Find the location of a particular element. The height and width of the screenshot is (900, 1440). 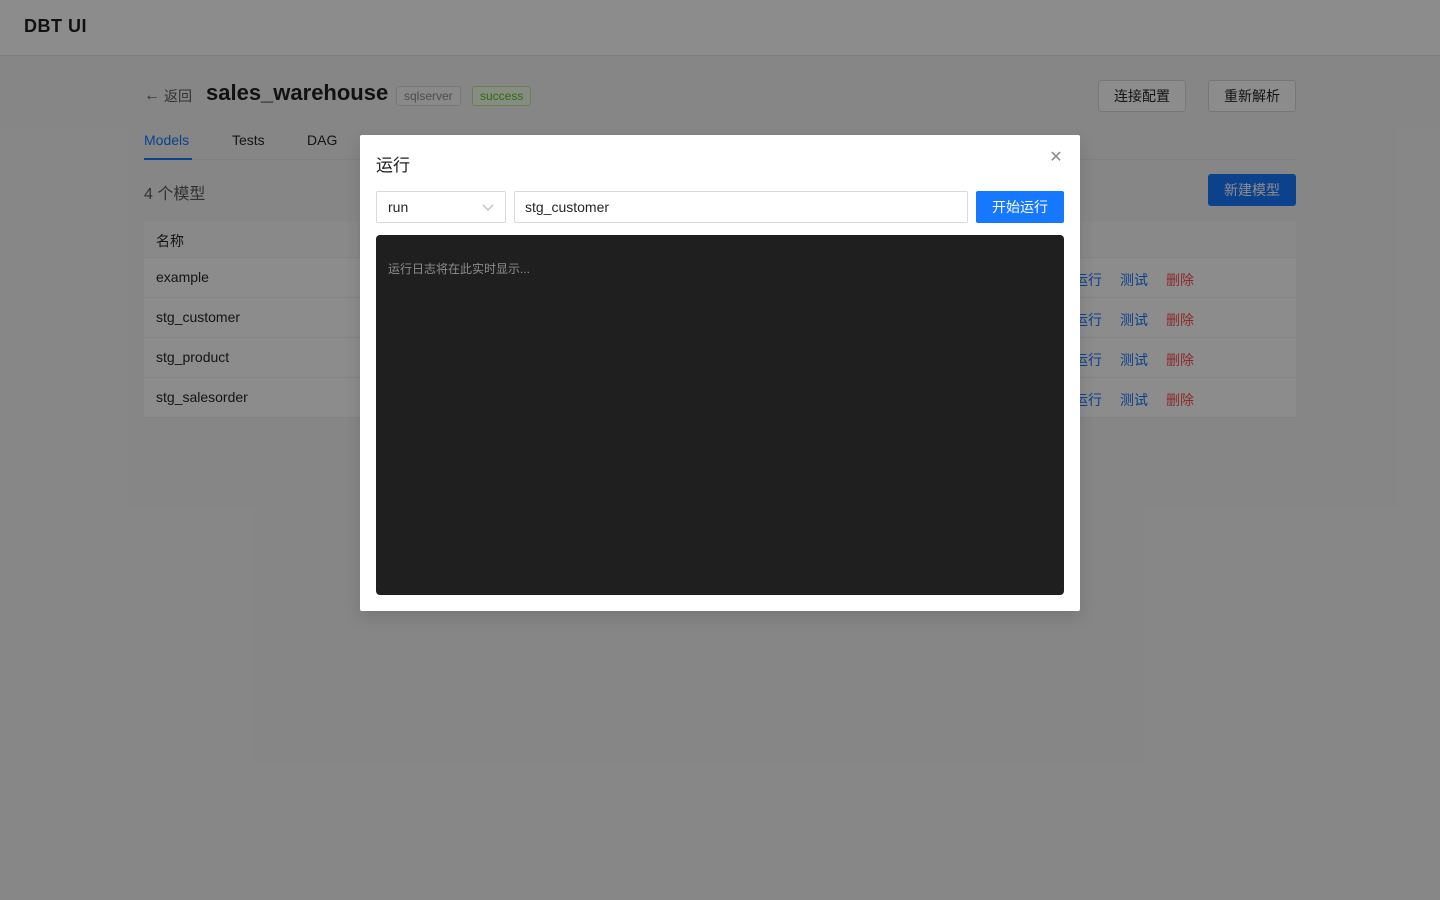

close-icon: ✕ is located at coordinates (1056, 159).